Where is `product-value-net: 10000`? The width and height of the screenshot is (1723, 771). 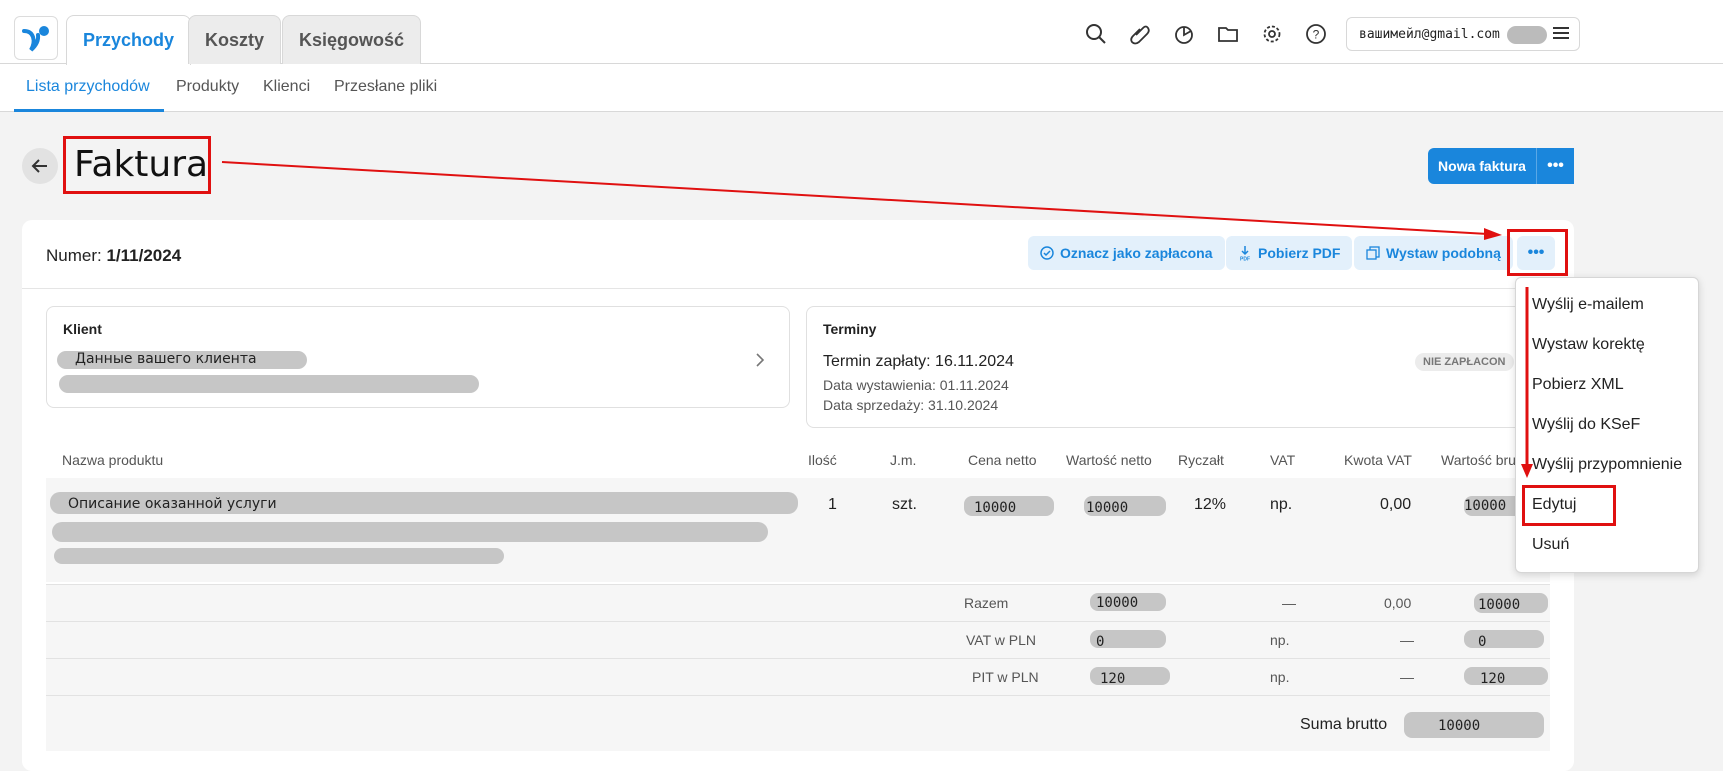 product-value-net: 10000 is located at coordinates (1107, 508).